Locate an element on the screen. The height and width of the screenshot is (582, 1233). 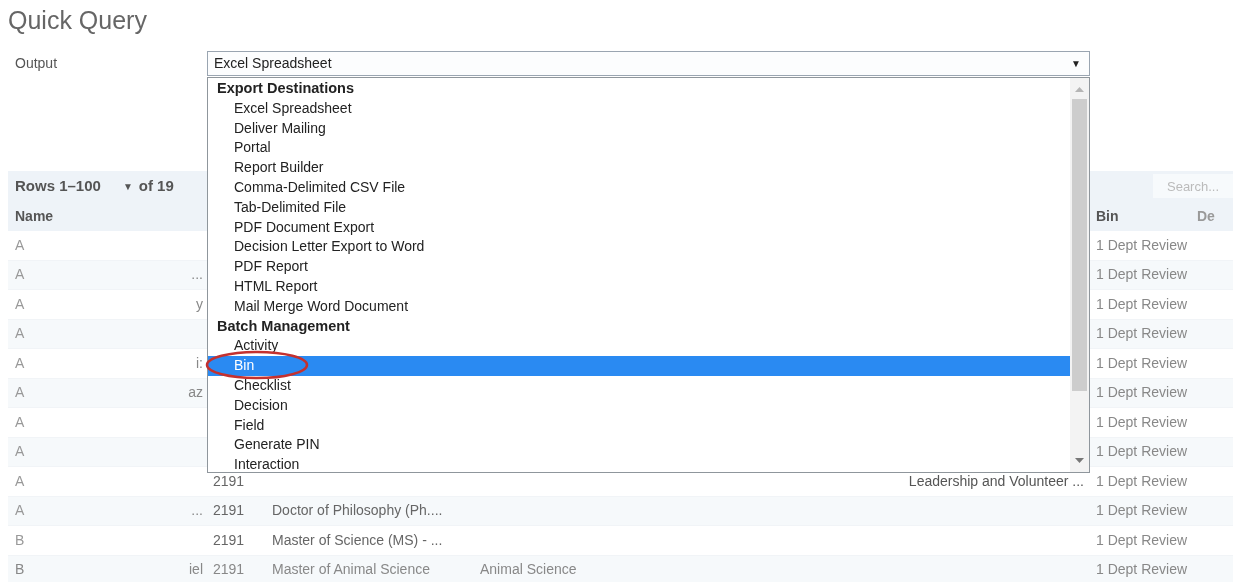
table-cell-text: y is located at coordinates (199, 304).